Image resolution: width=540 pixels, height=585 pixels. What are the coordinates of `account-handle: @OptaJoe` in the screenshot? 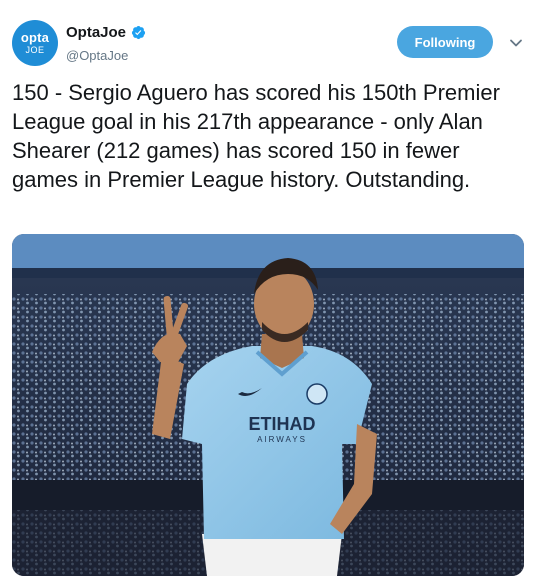 It's located at (106, 55).